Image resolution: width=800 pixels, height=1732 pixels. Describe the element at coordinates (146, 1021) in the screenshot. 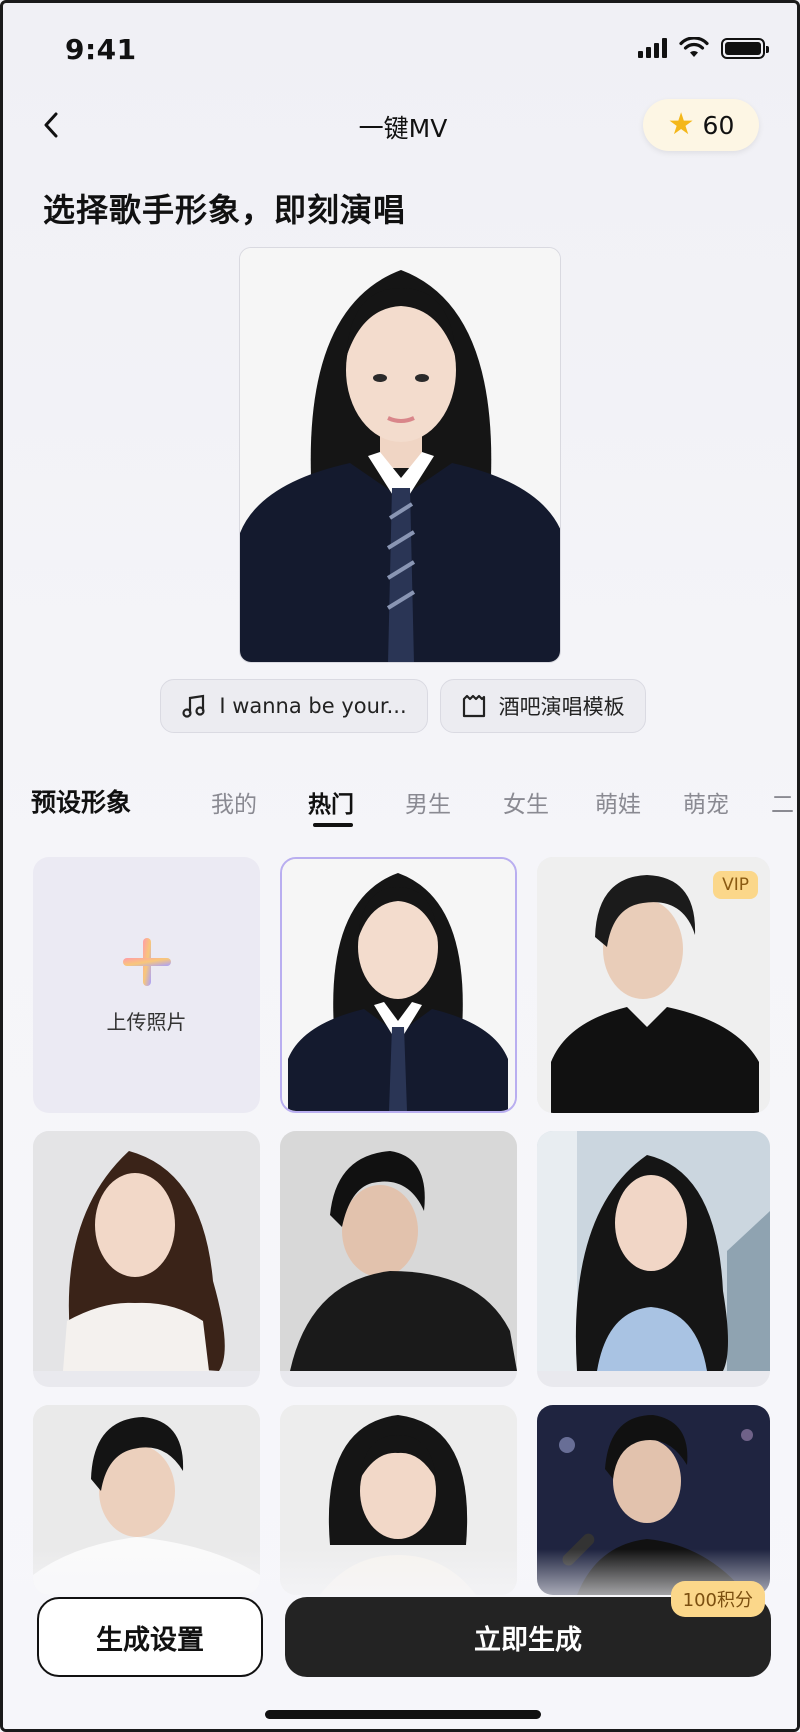

I see `upload-photo-label: 上传照片` at that location.